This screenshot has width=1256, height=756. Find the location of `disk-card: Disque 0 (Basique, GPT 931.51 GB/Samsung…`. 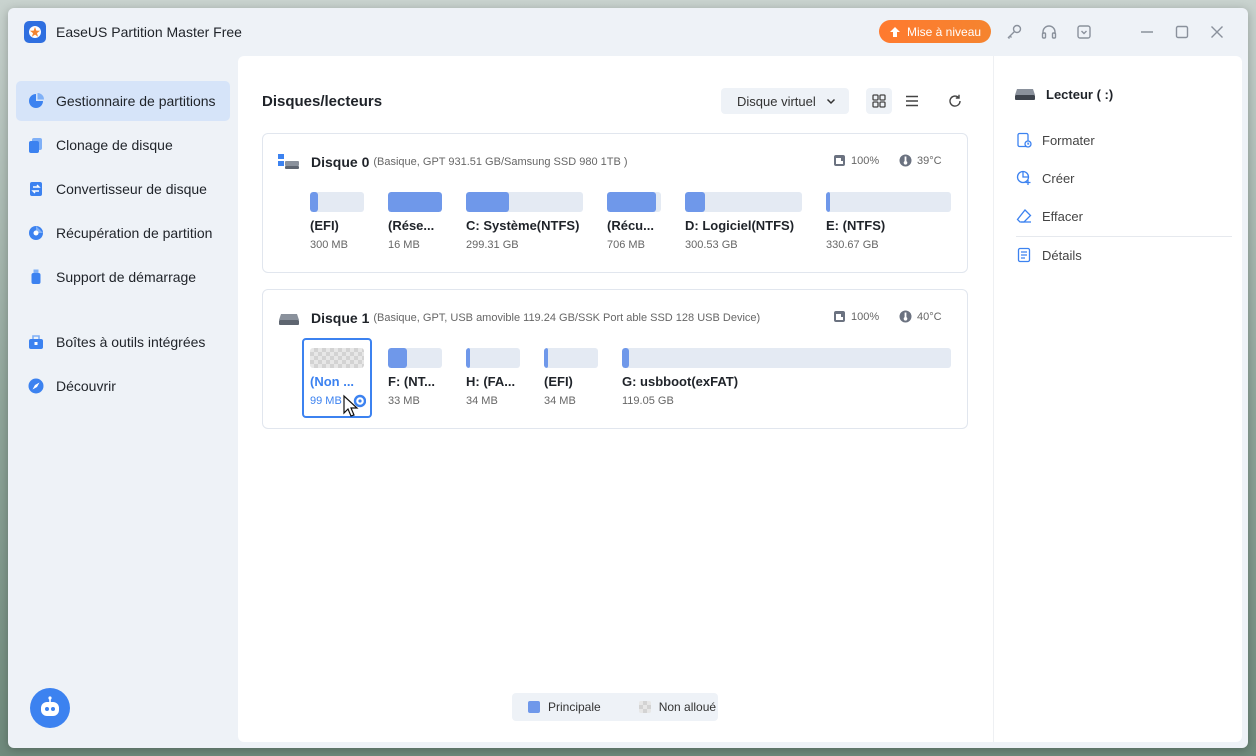

disk-card: Disque 0 (Basique, GPT 931.51 GB/Samsung… is located at coordinates (615, 203).